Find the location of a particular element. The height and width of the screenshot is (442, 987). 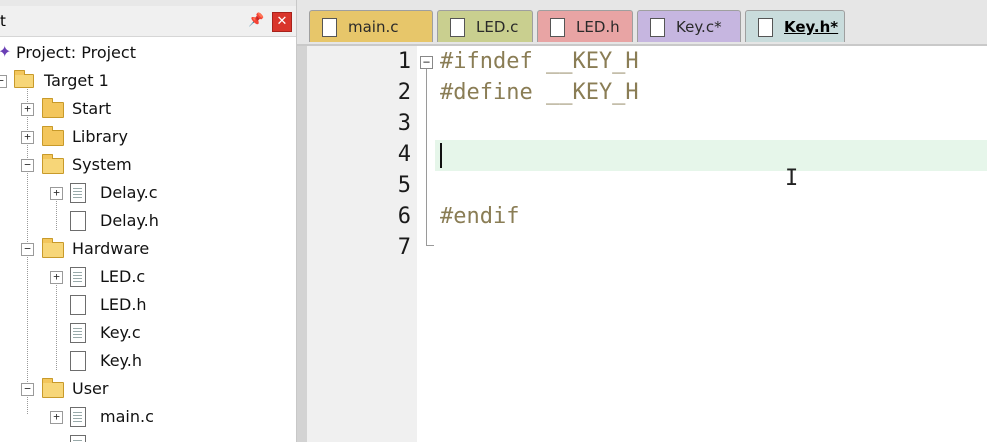

tree-item-main-c: + main.c is located at coordinates (148, 418).